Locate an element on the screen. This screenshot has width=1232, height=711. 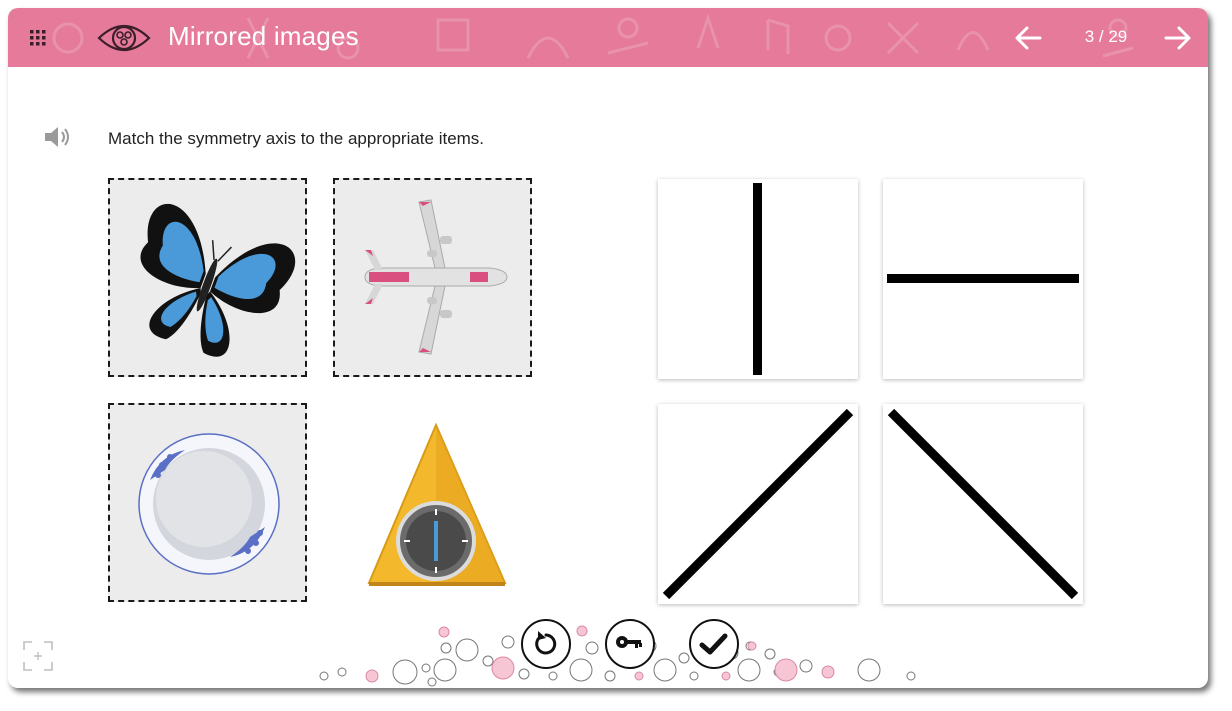
axis-card-diagonal-rising is located at coordinates (758, 504).